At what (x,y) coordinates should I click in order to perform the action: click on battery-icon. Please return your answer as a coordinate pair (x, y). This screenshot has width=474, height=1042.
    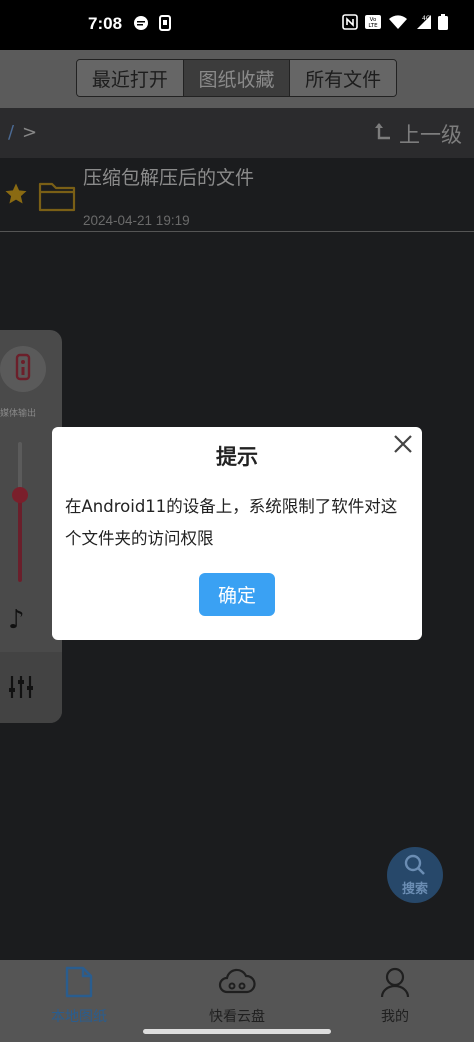
    Looking at the image, I should click on (443, 22).